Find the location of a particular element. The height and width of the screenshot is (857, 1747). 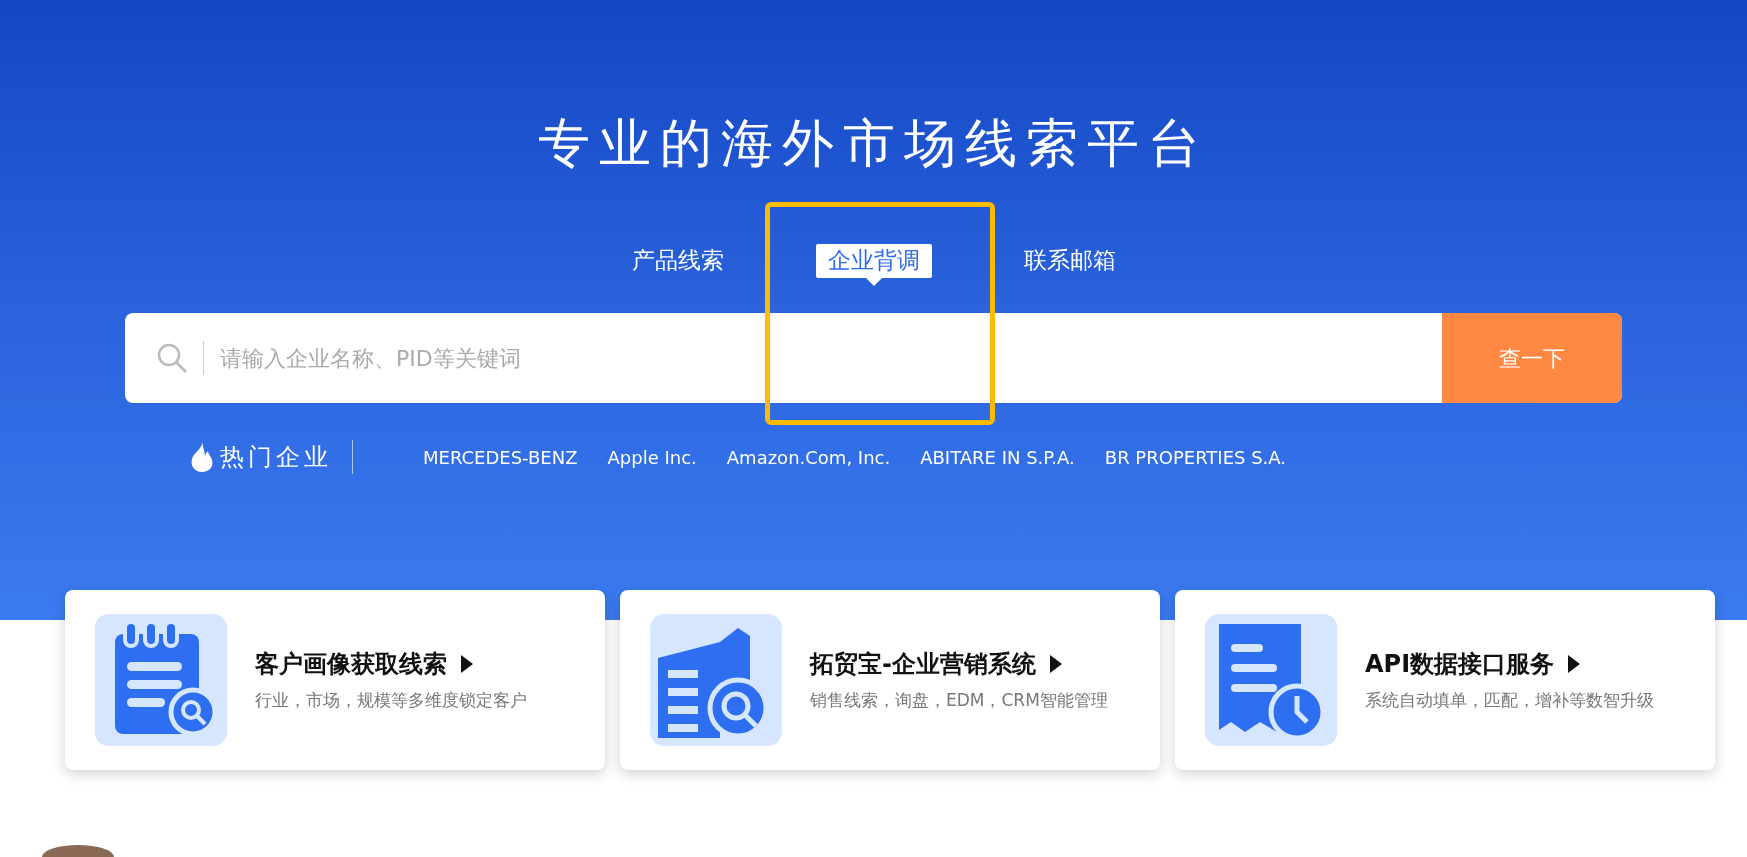

company-link: Apple Inc. is located at coordinates (652, 457).